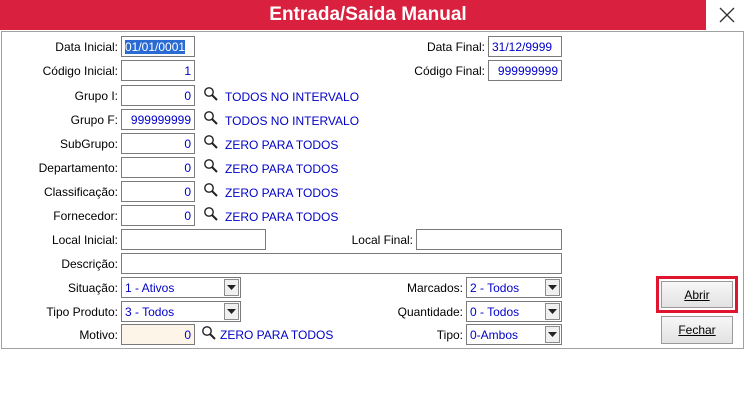  Describe the element at coordinates (449, 335) in the screenshot. I see `tipo-label: Tipo:` at that location.